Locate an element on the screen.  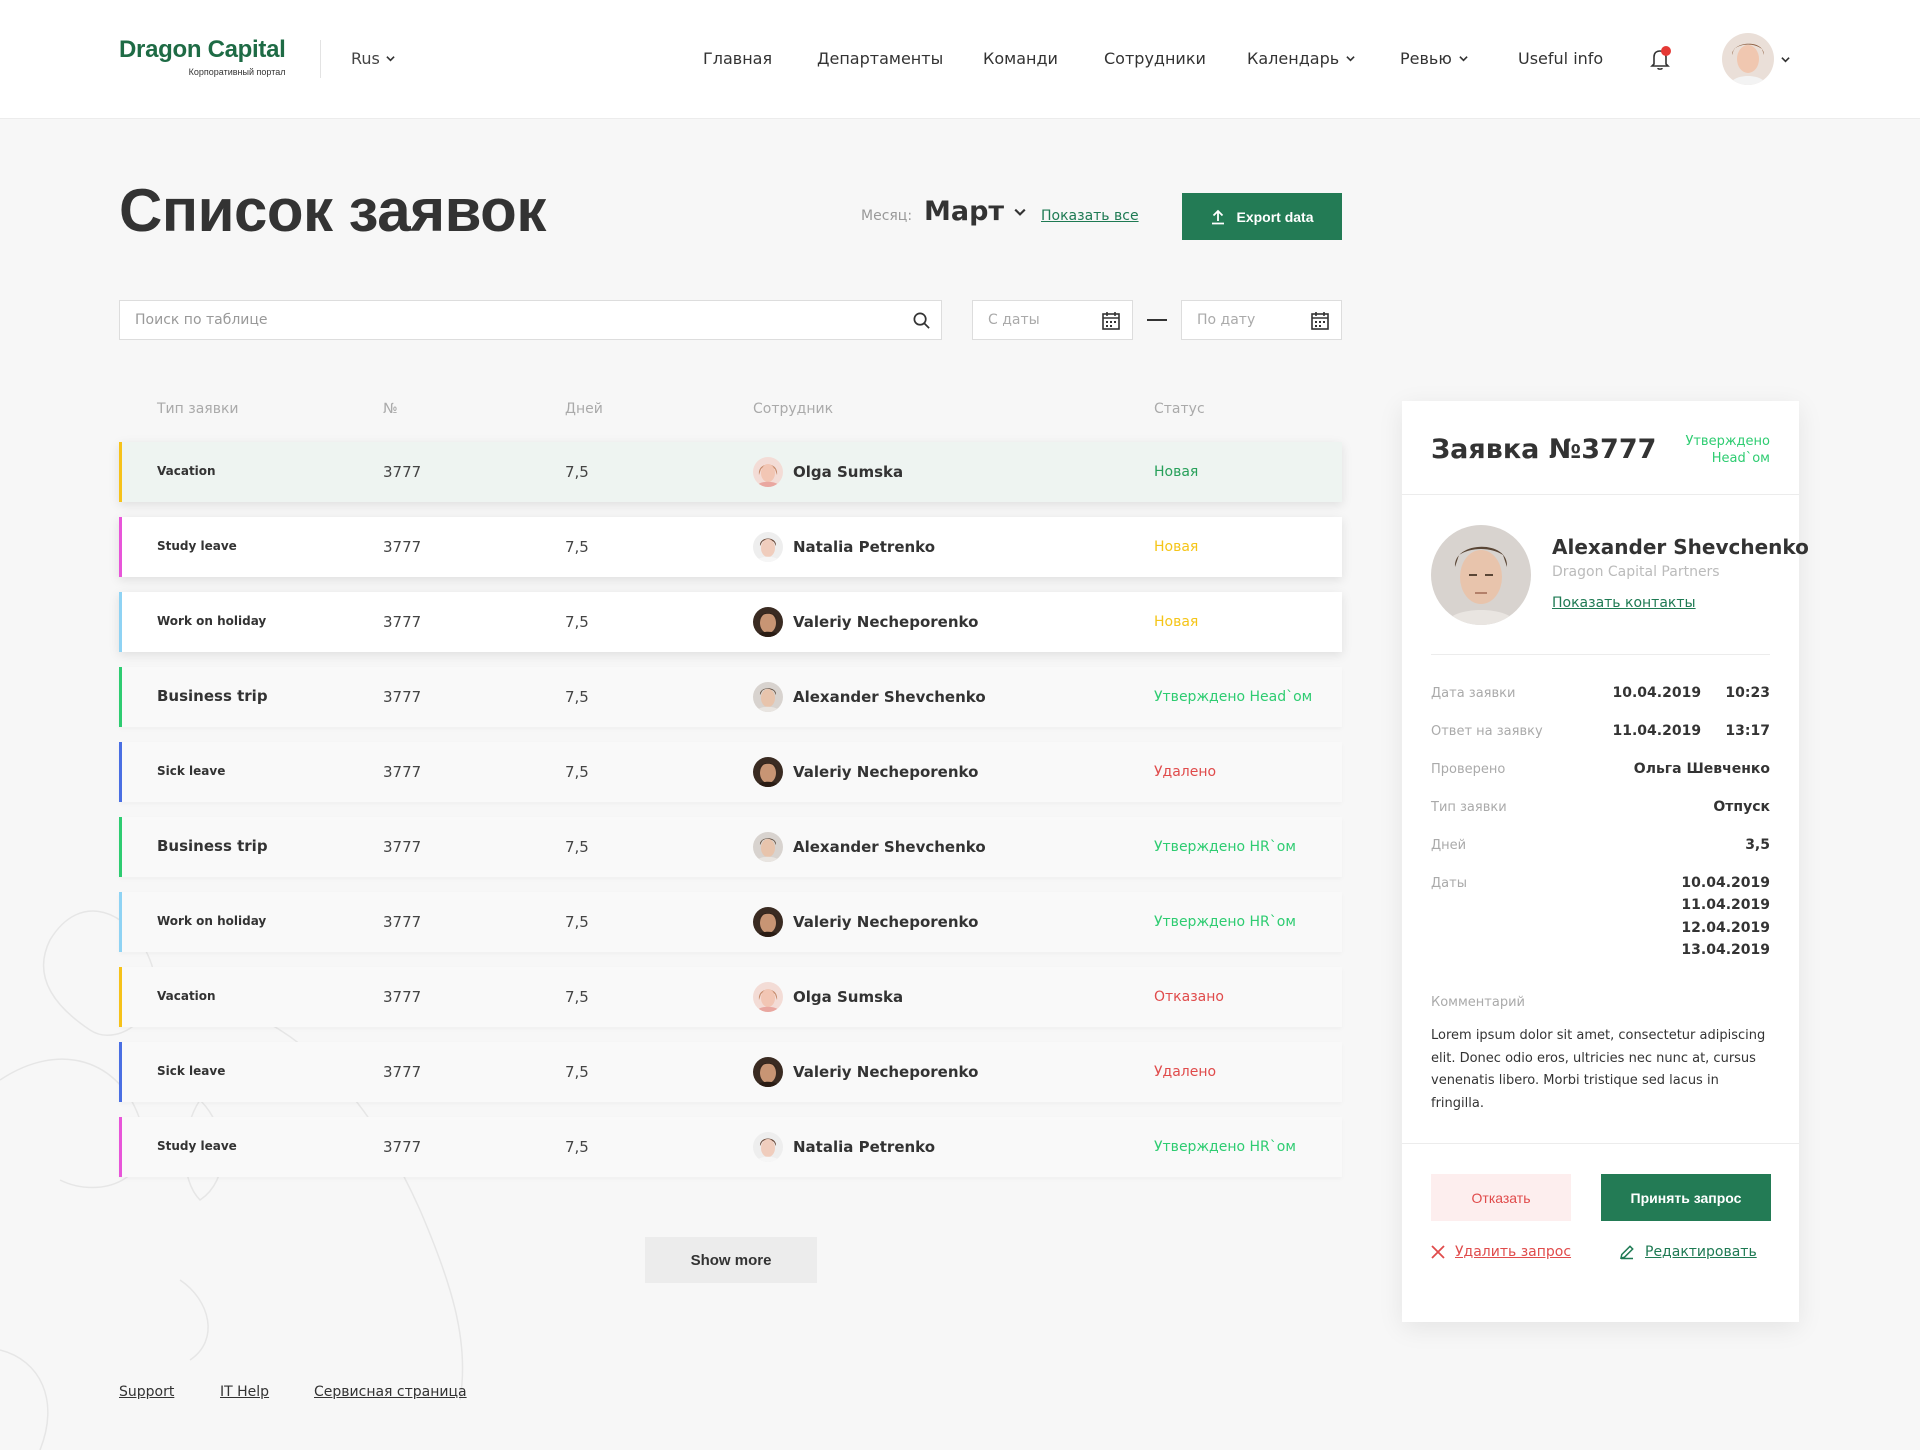
footer-link-support: Support is located at coordinates (146, 1392).